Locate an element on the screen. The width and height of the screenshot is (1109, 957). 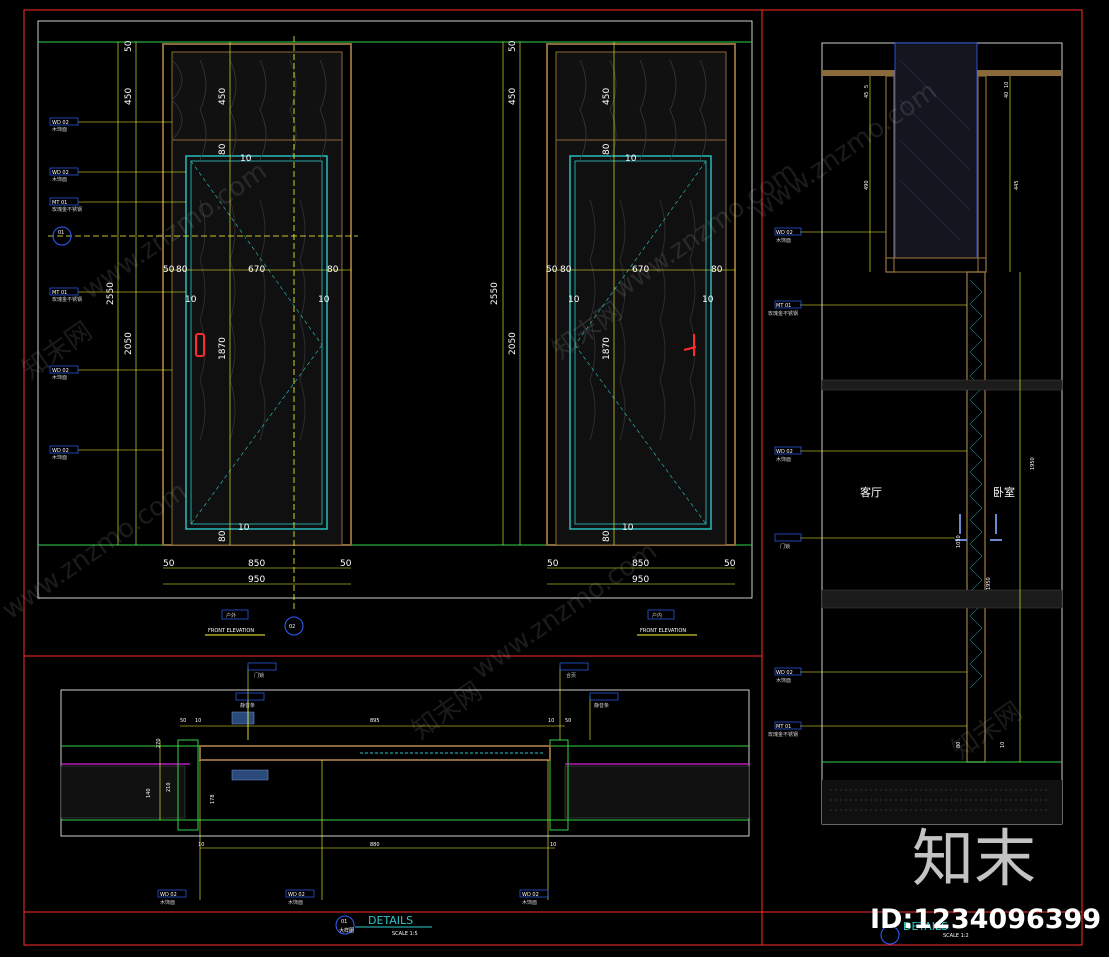
svg-text: 880 is located at coordinates (375, 845).